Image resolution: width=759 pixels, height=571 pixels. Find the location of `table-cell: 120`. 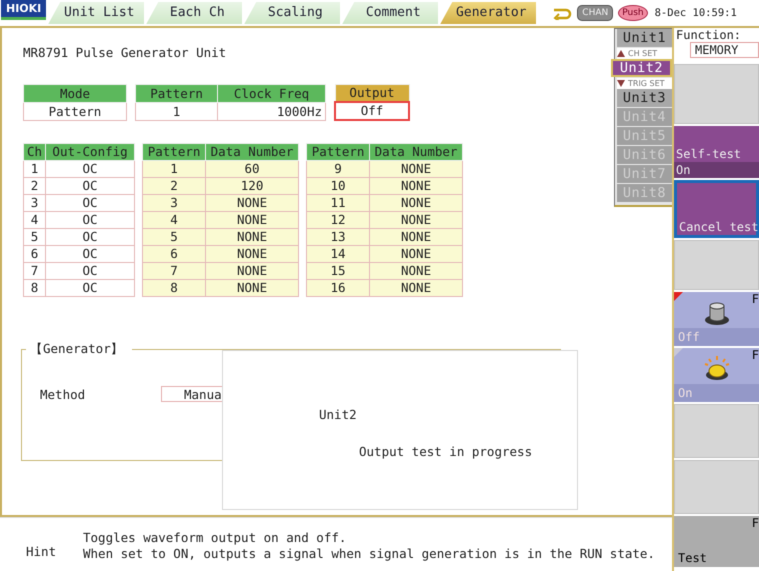

table-cell: 120 is located at coordinates (252, 186).